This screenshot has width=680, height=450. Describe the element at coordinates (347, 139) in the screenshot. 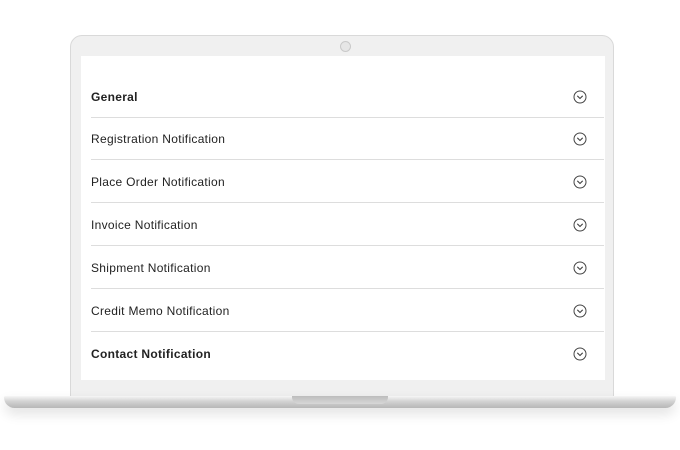

I see `accordion-item-registration-notification: Registration Notification` at that location.